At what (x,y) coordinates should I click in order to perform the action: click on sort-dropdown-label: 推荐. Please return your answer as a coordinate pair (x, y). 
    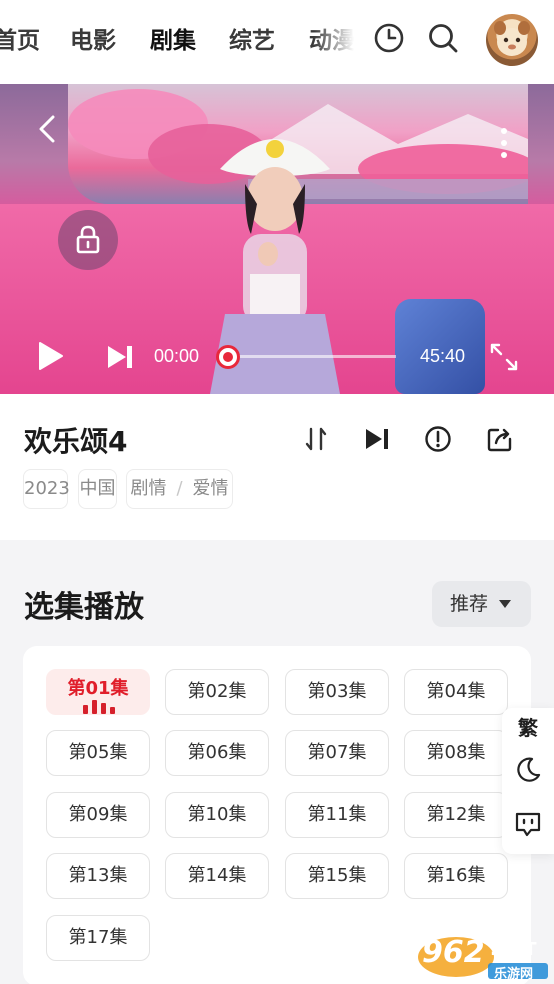
    Looking at the image, I should click on (469, 604).